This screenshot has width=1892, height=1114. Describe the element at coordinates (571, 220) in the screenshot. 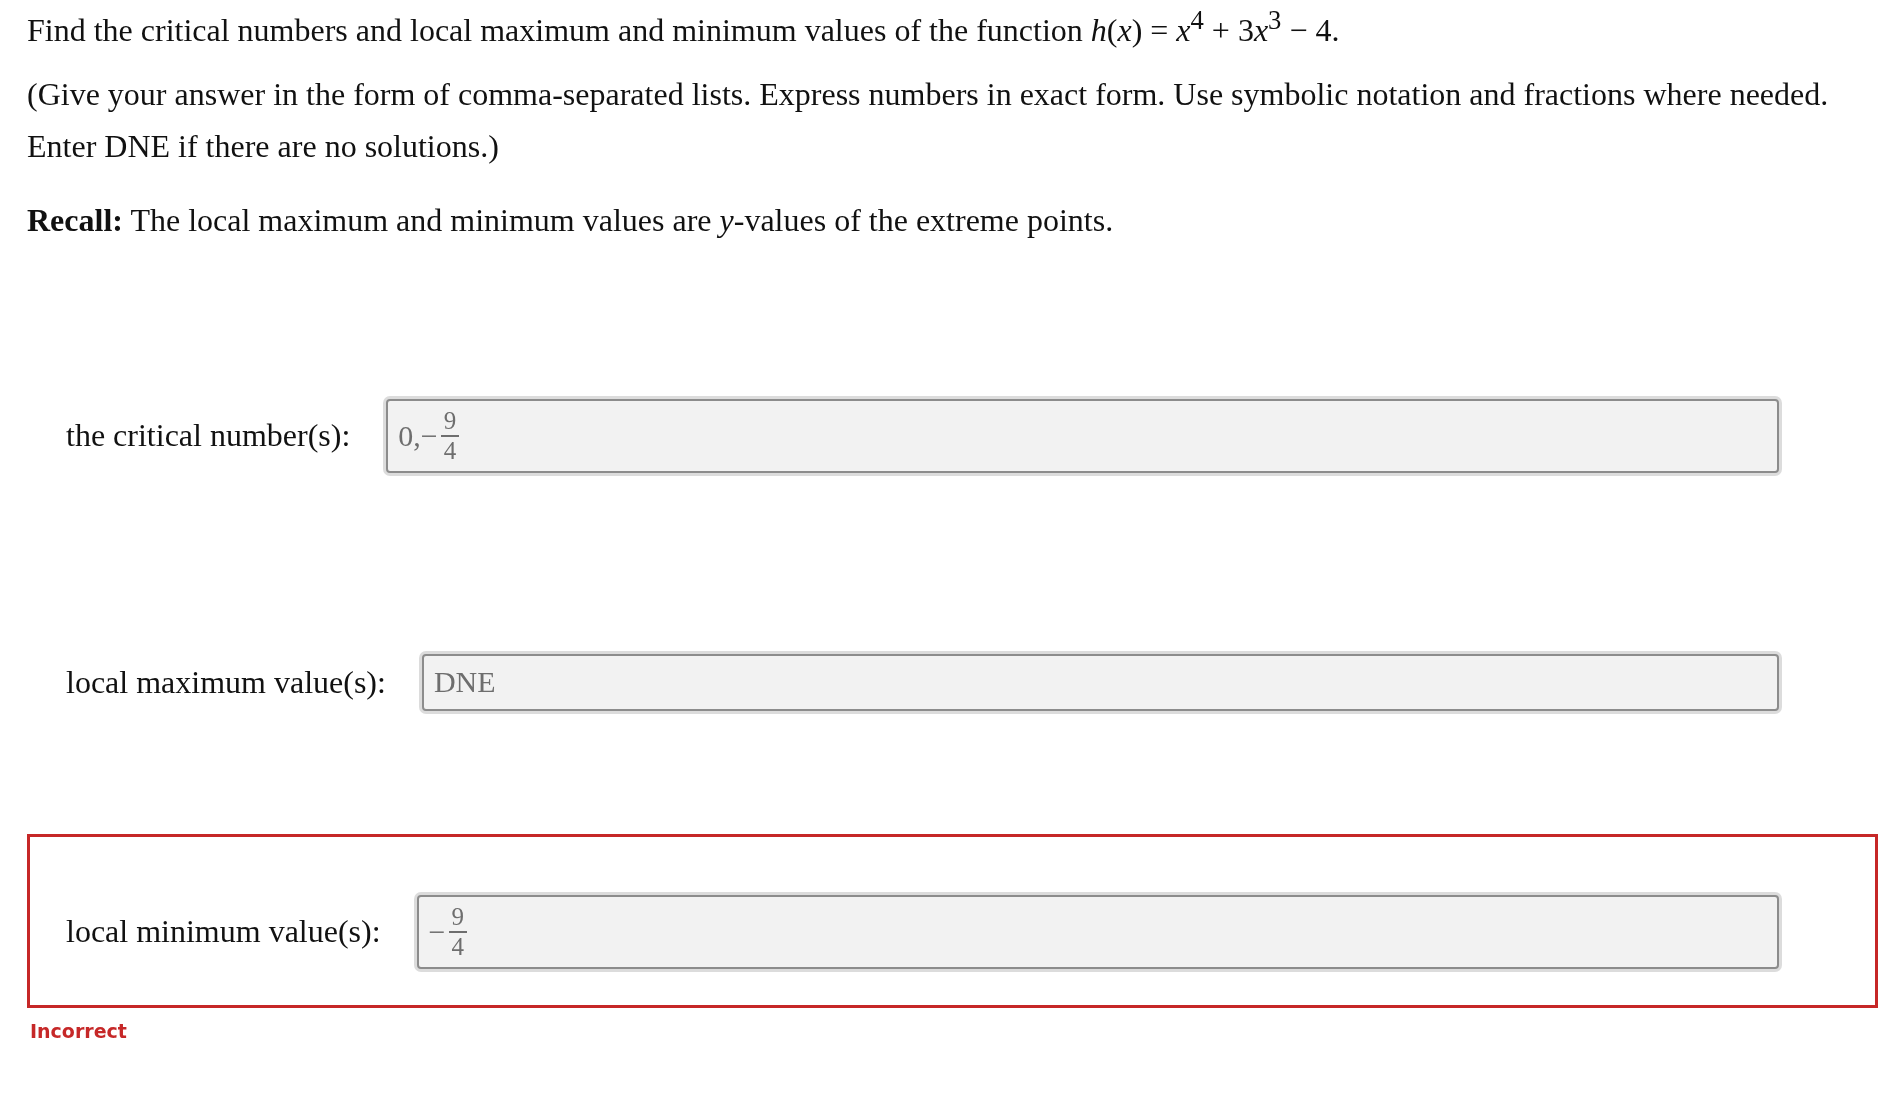

I see `recall-text: Recall: The local maximum and minimum values are y-values of the extreme points.` at that location.